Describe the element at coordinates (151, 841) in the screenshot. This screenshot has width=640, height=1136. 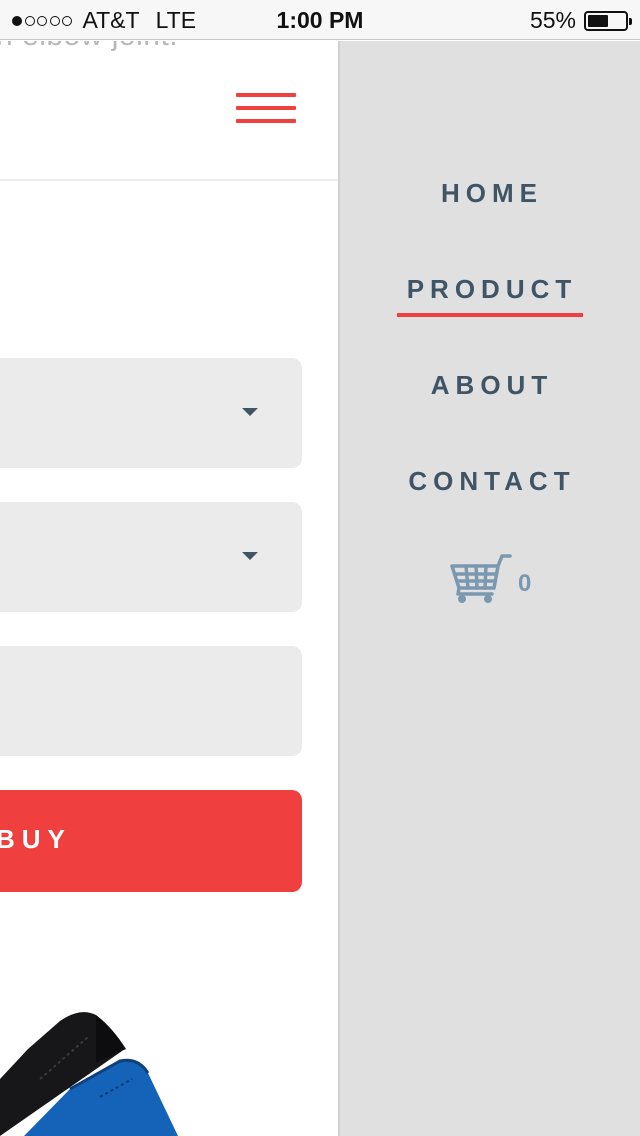
I see `buy-button: BUY` at that location.